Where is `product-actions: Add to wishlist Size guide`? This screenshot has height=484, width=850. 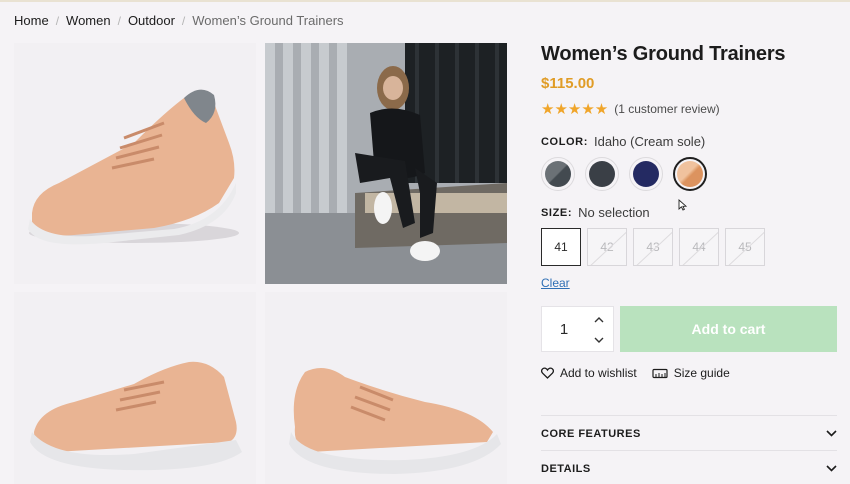
product-actions: Add to wishlist Size guide is located at coordinates (689, 373).